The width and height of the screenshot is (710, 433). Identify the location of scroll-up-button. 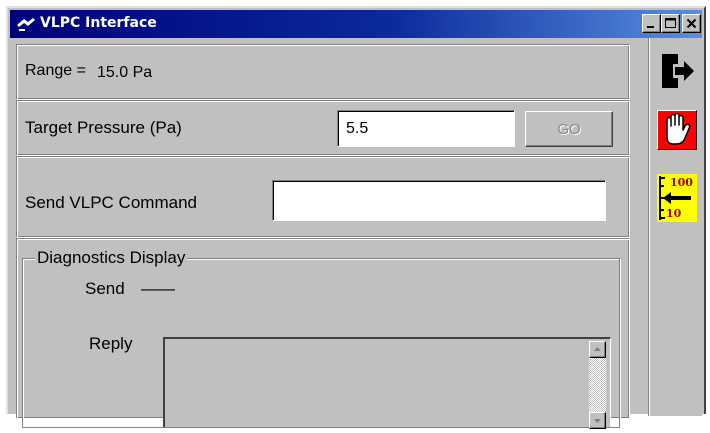
(597, 349).